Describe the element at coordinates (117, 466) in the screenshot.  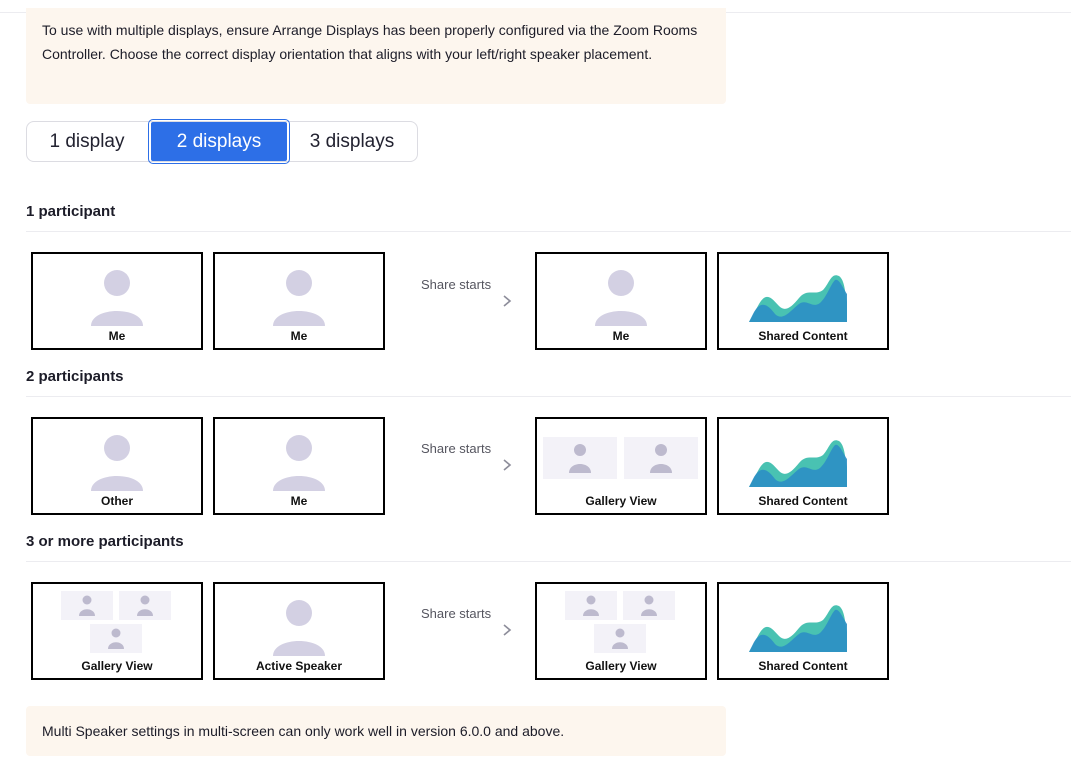
I see `display-frame: Other` at that location.